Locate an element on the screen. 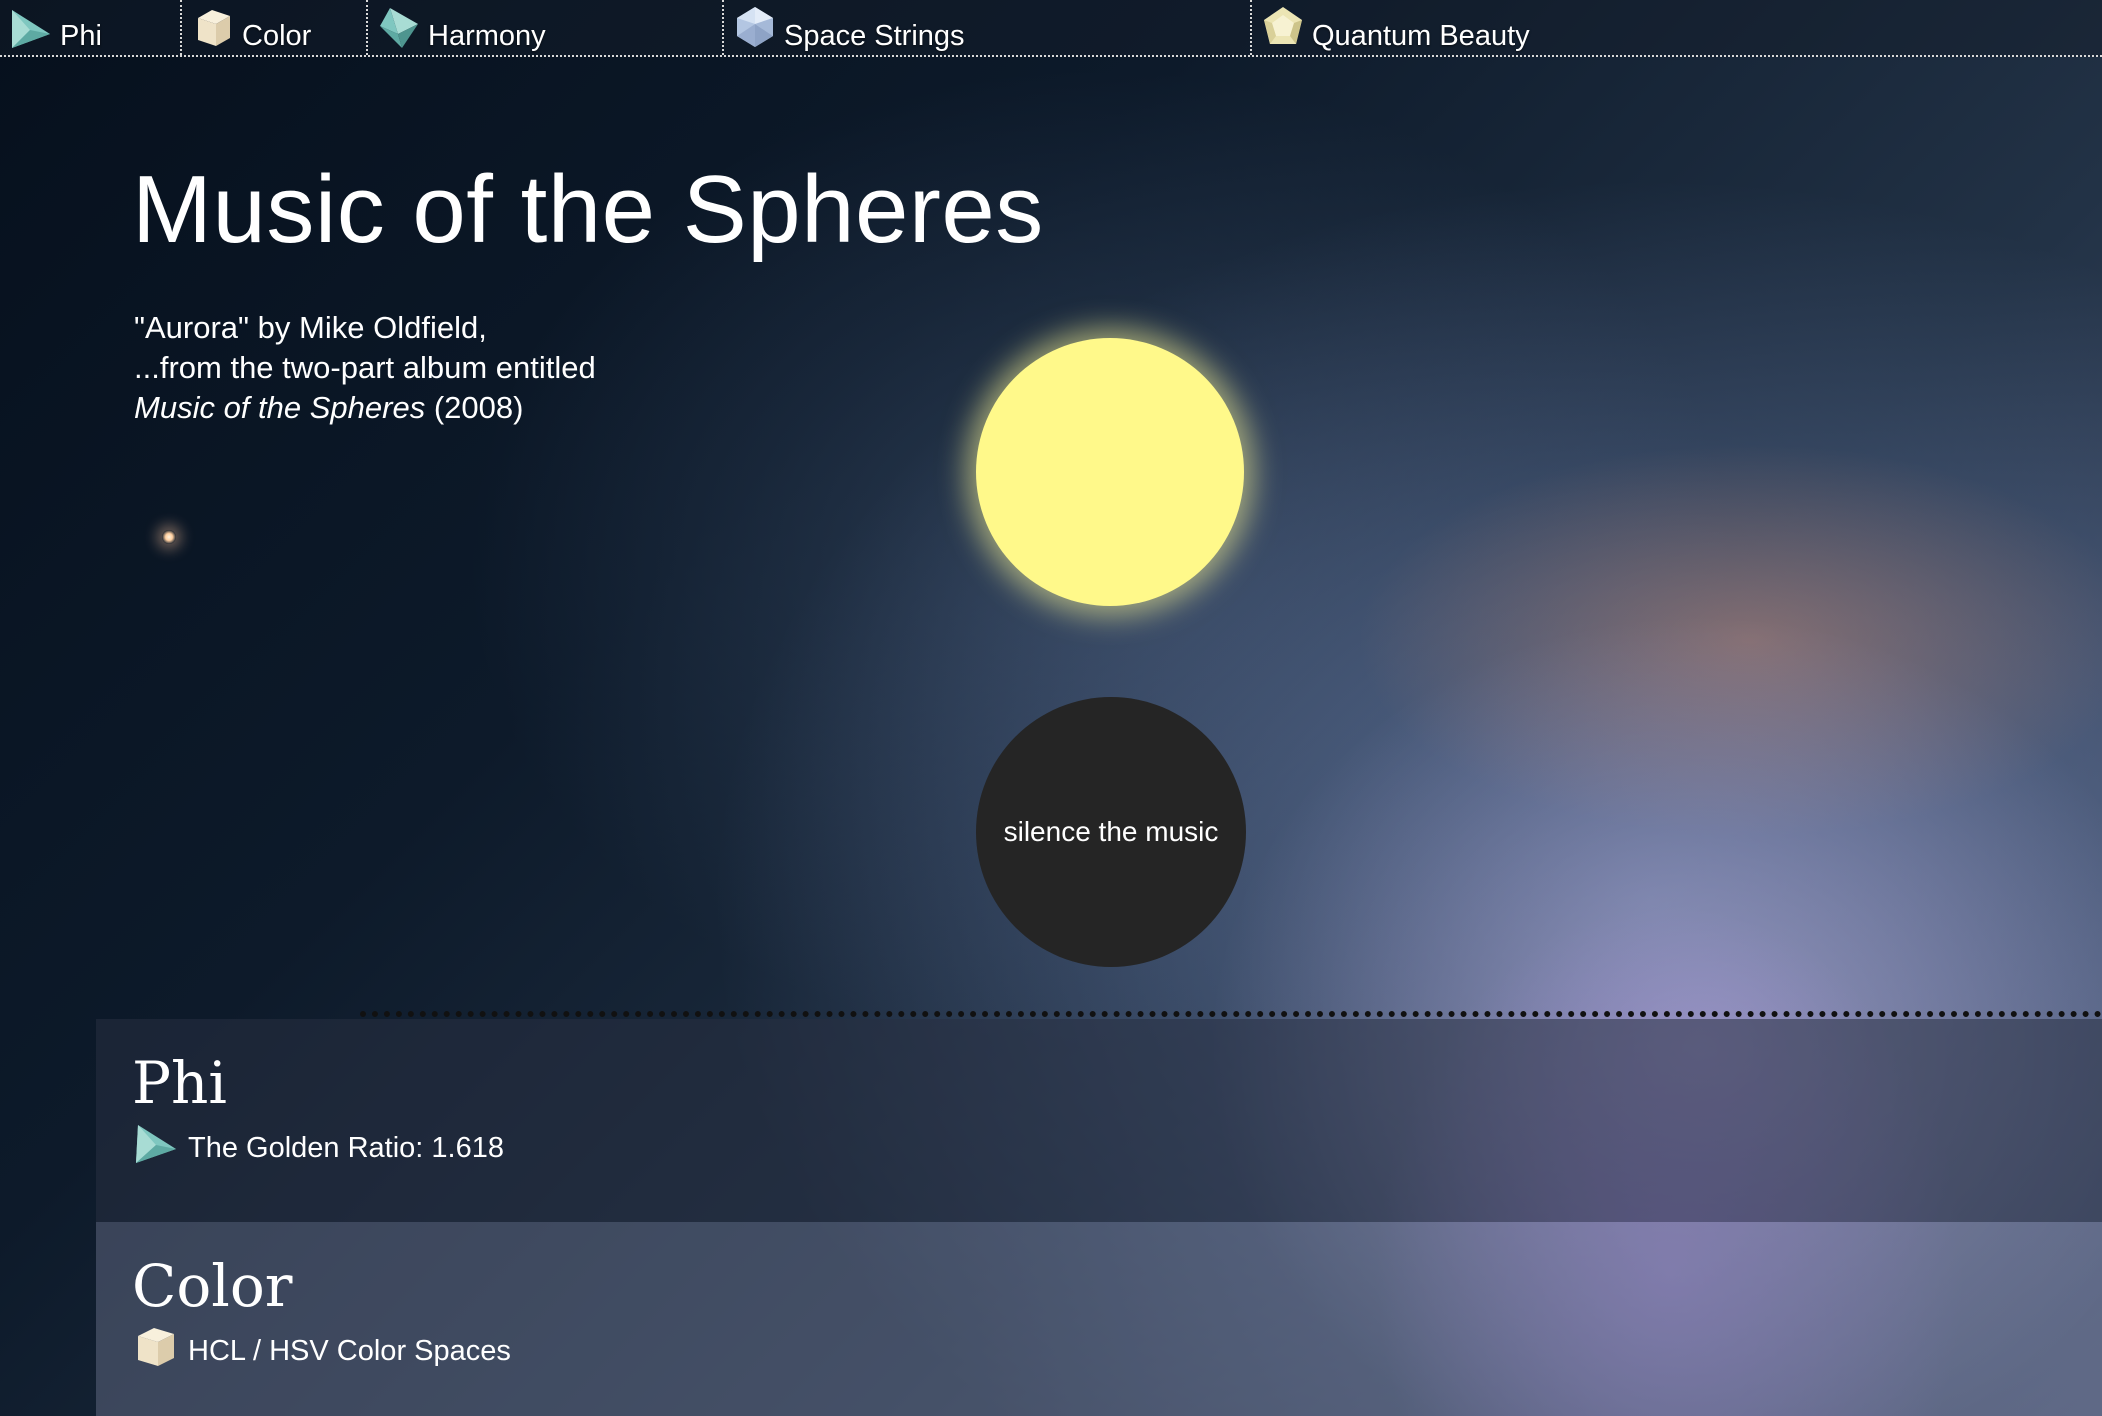 Image resolution: width=2102 pixels, height=1416 pixels. nav-item-space-strings: Space Strings is located at coordinates (988, 27).